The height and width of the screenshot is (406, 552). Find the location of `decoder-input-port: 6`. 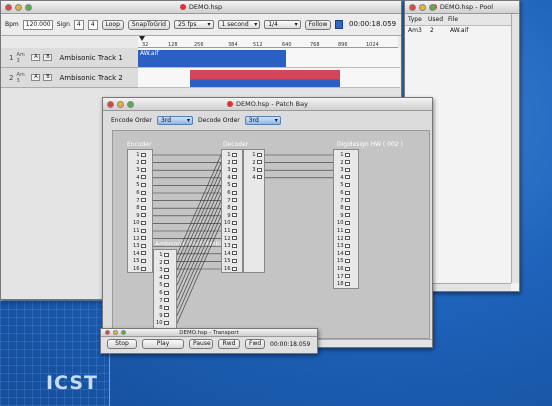

decoder-input-port: 6 is located at coordinates (230, 193).